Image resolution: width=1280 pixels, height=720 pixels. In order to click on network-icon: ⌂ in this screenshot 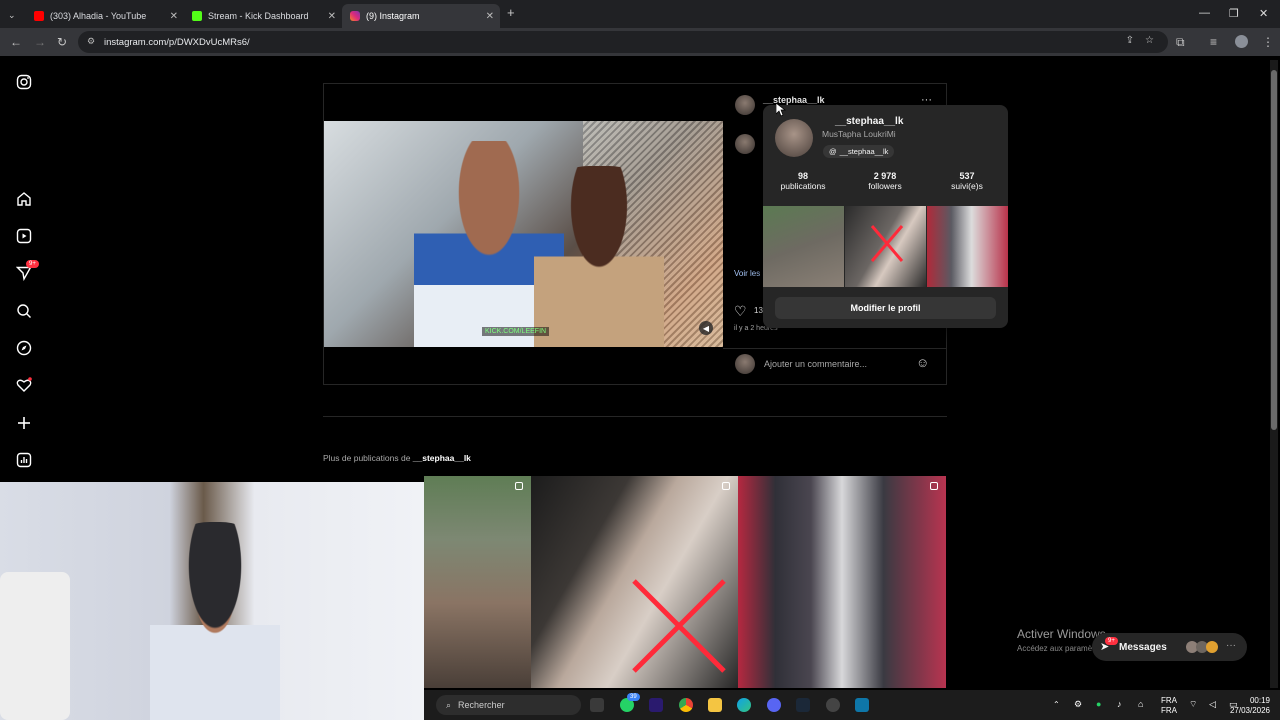, I will do `click(1140, 704)`.